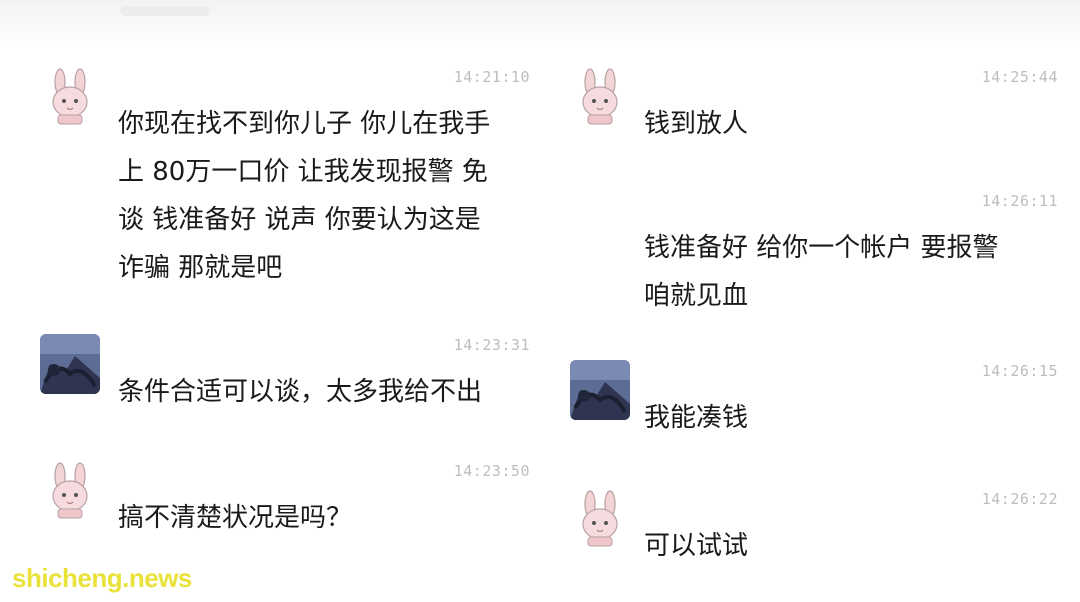 This screenshot has width=1080, height=602. I want to click on message-timestamp: 14:23:50, so click(491, 471).